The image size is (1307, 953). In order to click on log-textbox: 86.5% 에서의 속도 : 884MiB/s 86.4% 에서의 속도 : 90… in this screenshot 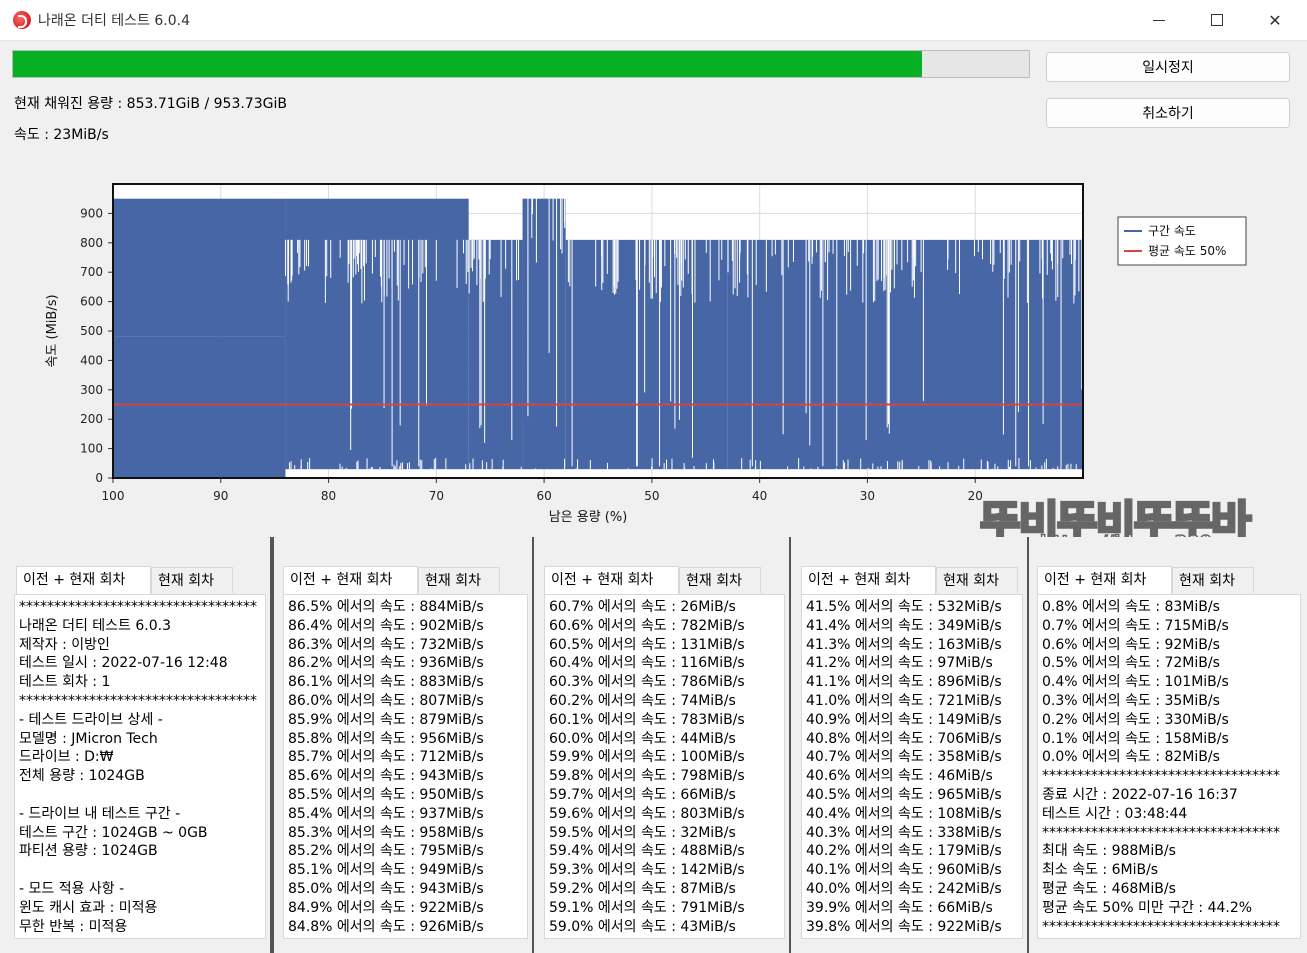, I will do `click(405, 766)`.